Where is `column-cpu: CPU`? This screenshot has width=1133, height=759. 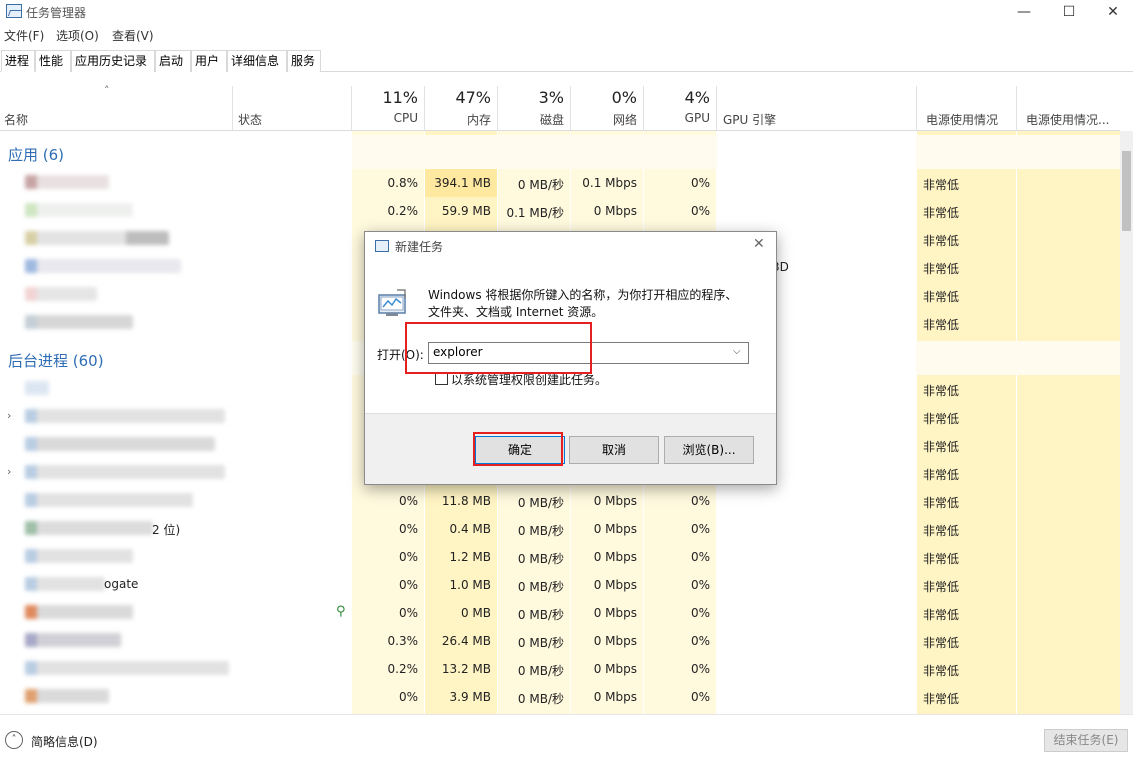 column-cpu: CPU is located at coordinates (394, 118).